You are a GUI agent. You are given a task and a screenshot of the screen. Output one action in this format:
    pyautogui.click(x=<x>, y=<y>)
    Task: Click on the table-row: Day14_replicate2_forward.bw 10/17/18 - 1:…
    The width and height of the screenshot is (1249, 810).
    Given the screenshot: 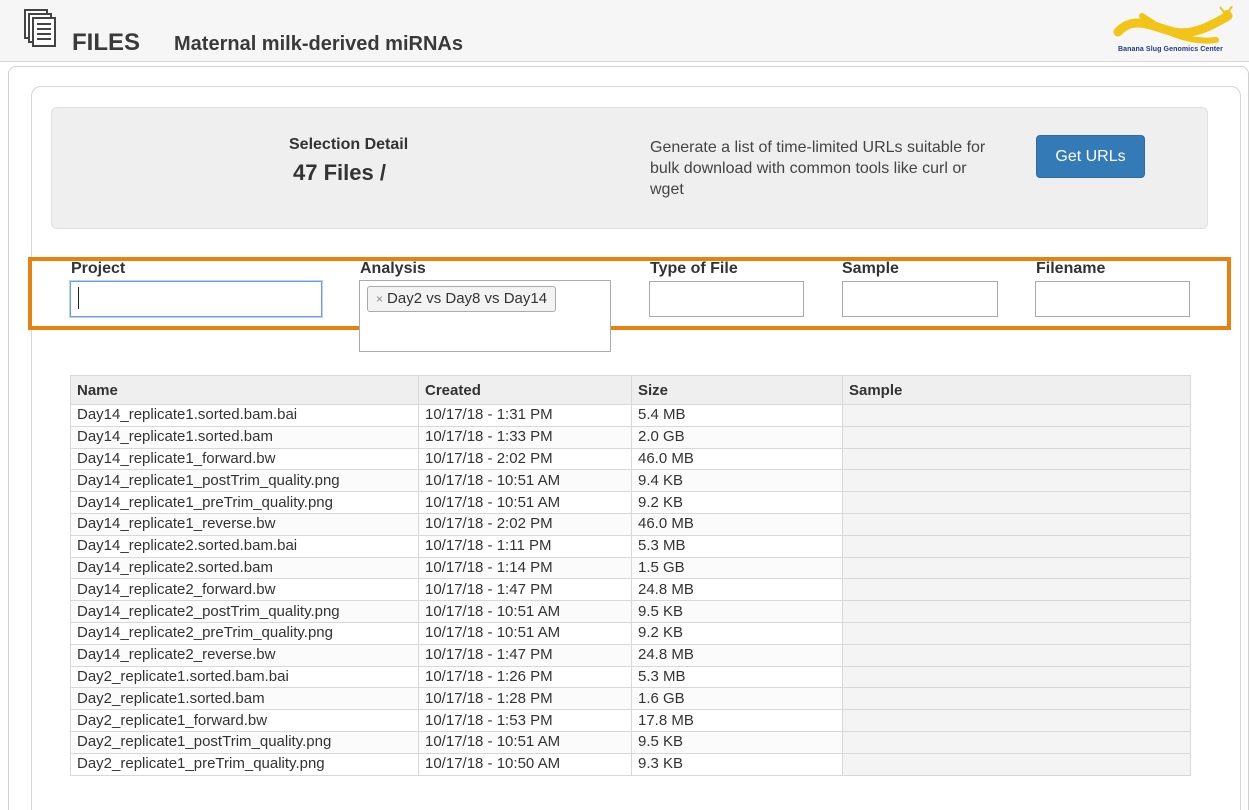 What is the action you would take?
    pyautogui.click(x=630, y=590)
    